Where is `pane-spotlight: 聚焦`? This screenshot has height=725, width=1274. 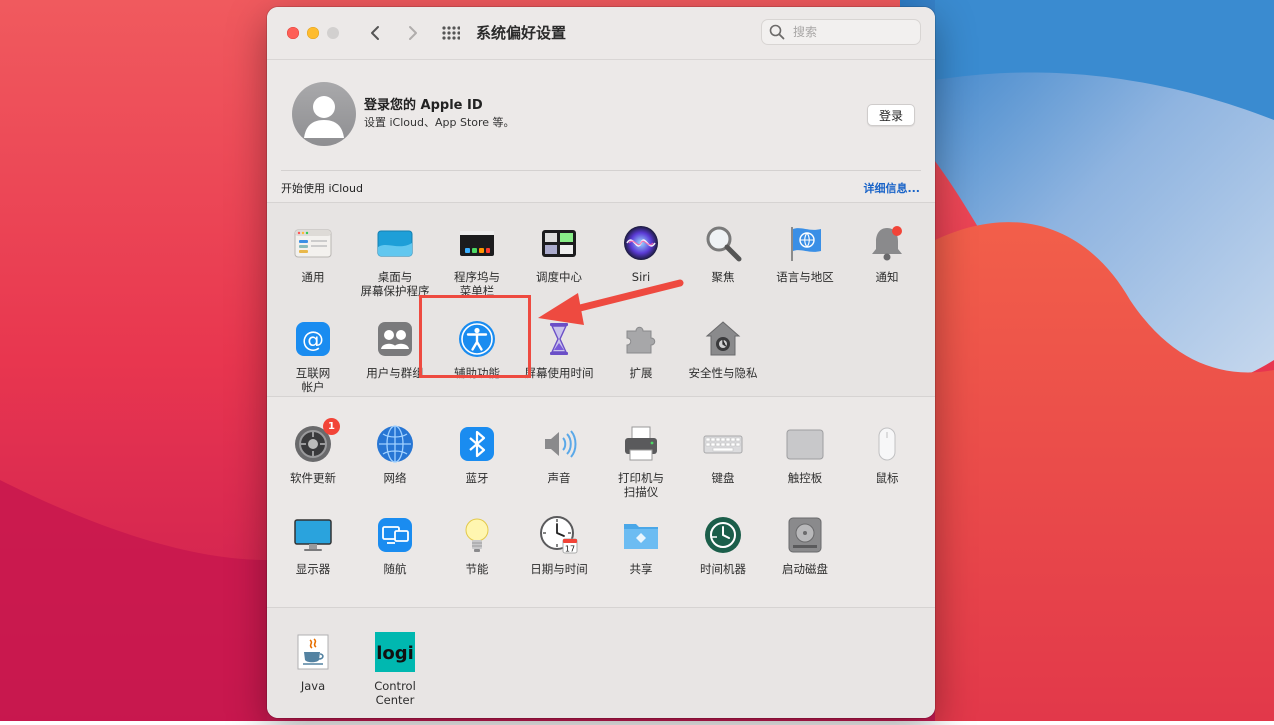 pane-spotlight: 聚焦 is located at coordinates (723, 253).